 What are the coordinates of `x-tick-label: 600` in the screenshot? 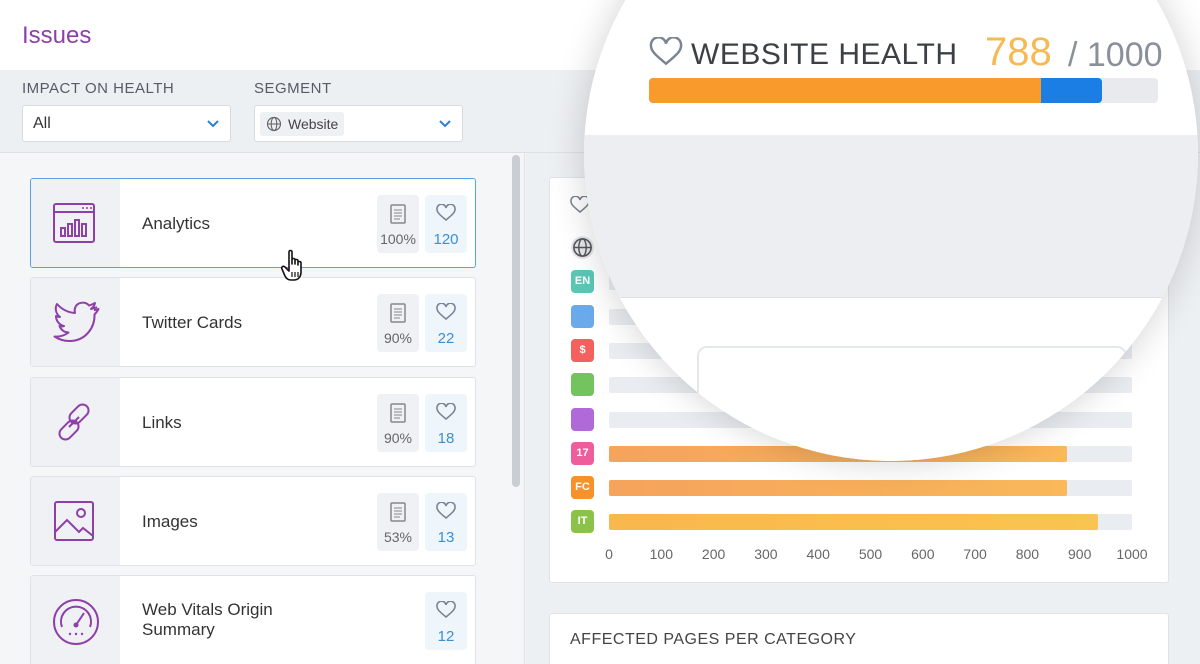 It's located at (923, 554).